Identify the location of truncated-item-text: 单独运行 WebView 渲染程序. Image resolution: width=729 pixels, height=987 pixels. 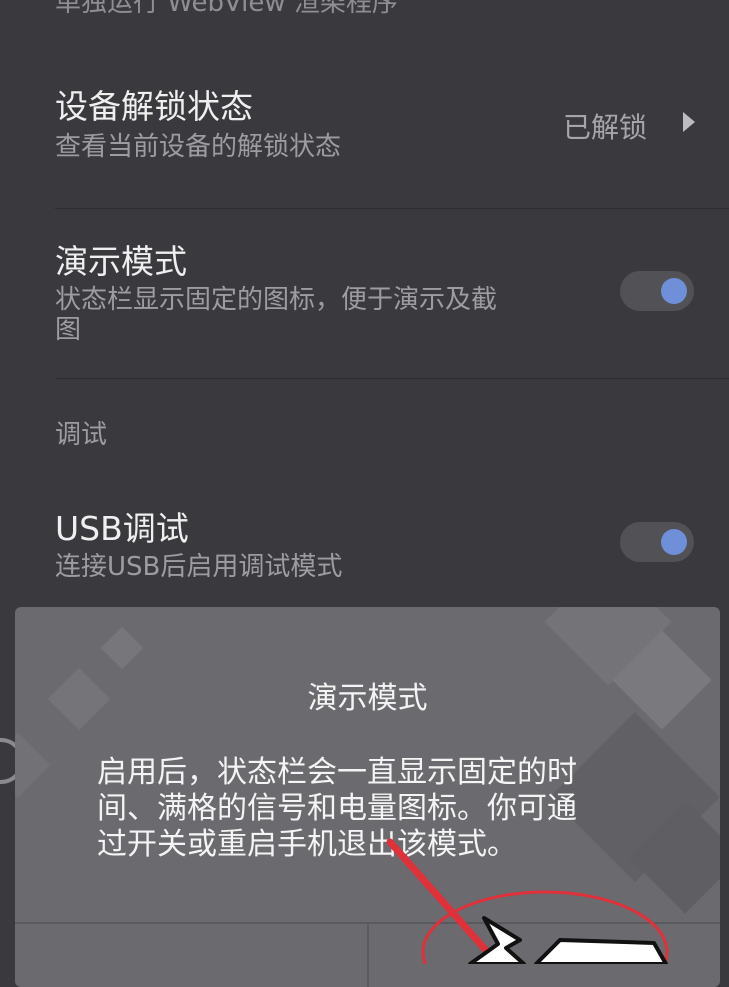
(226, 9).